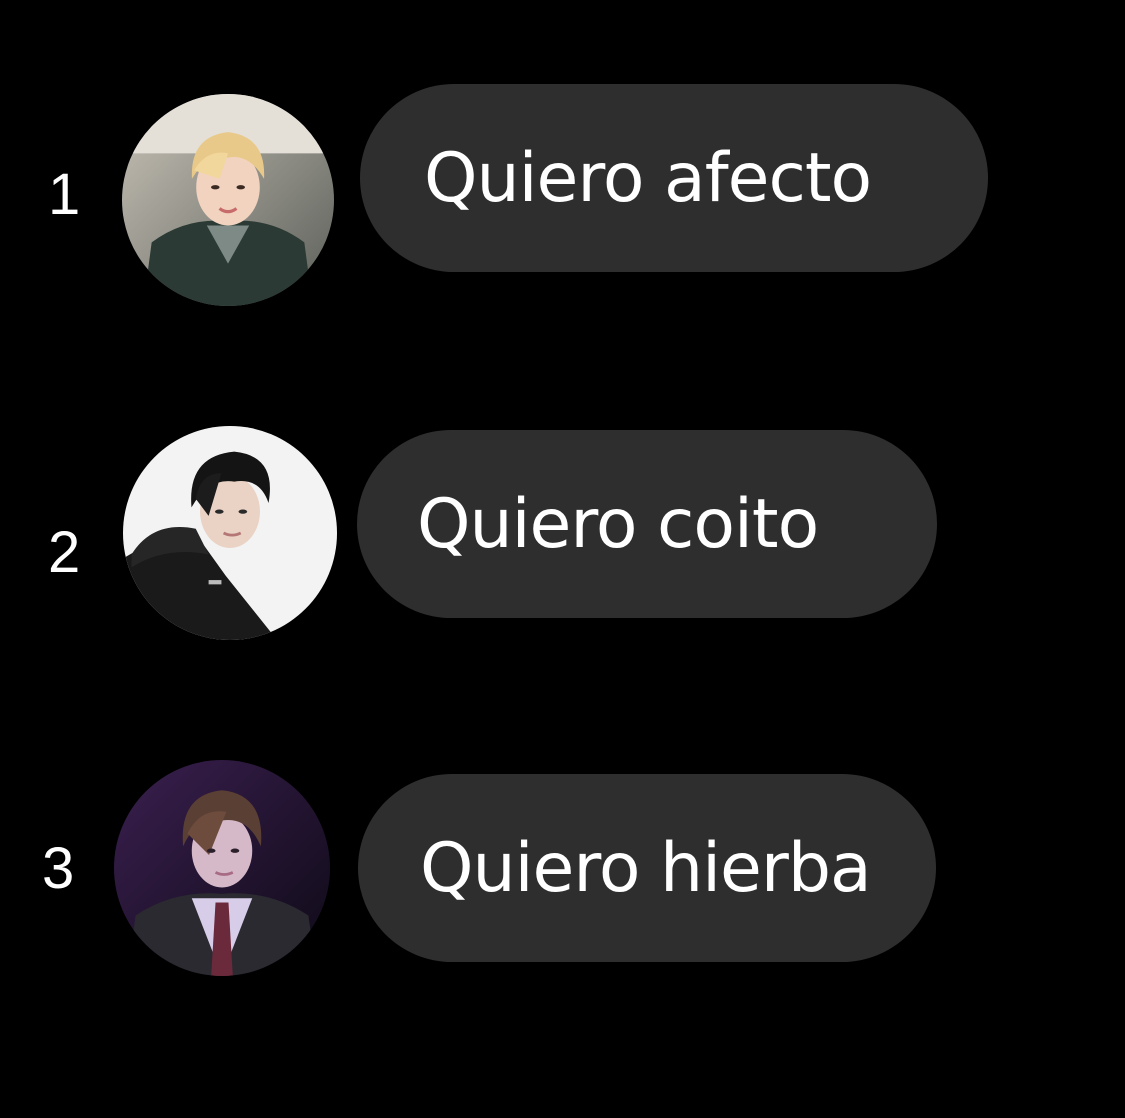 This screenshot has height=1118, width=1125. What do you see at coordinates (58, 868) in the screenshot?
I see `suggestion-number: 3` at bounding box center [58, 868].